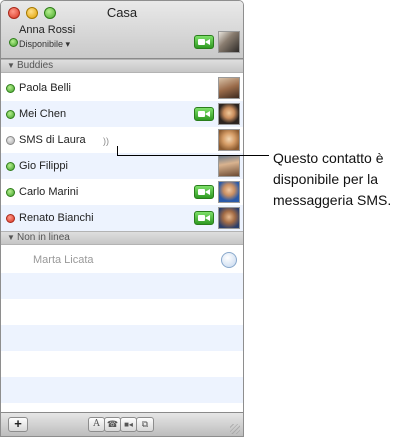  Describe the element at coordinates (52, 140) in the screenshot. I see `buddy-name: SMS di Laura` at that location.